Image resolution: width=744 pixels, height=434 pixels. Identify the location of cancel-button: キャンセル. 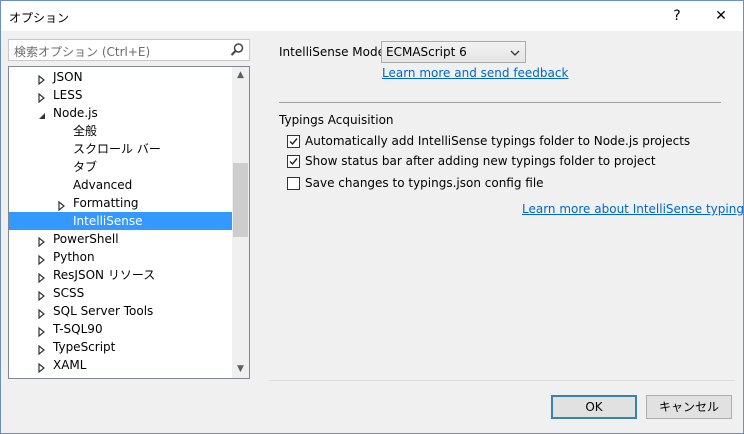
(689, 407).